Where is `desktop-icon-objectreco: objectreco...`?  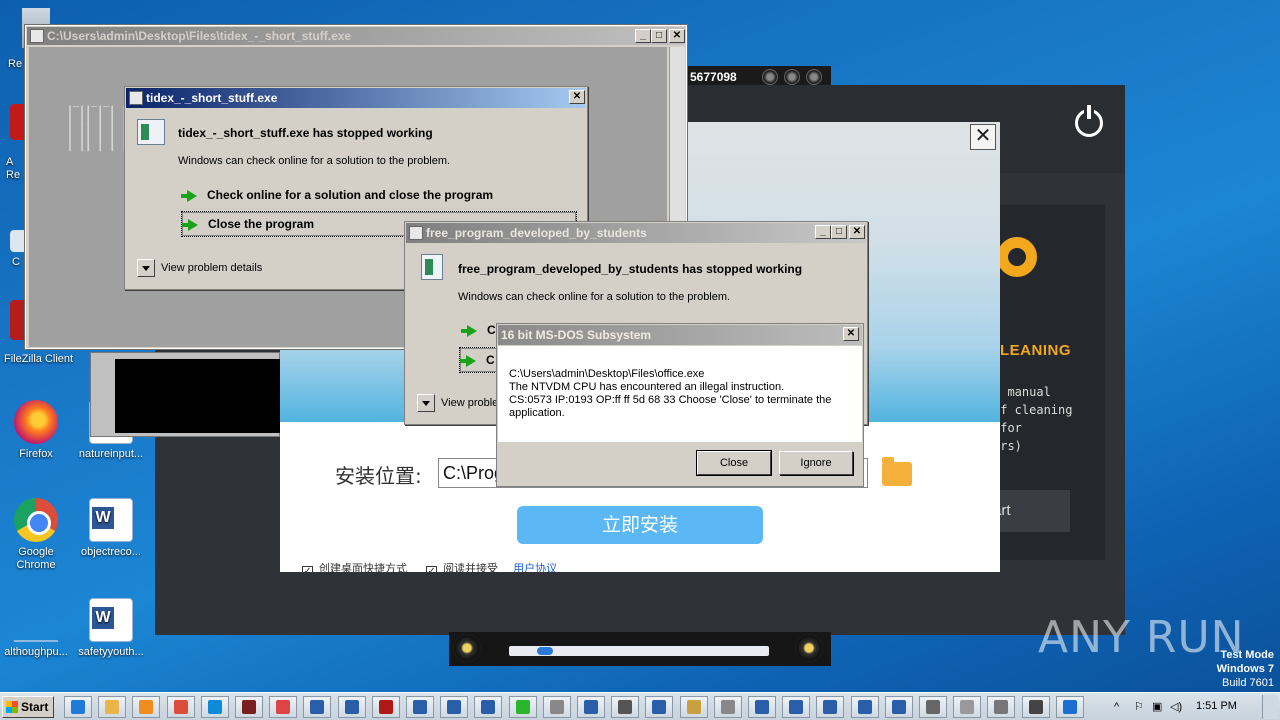 desktop-icon-objectreco: objectreco... is located at coordinates (111, 528).